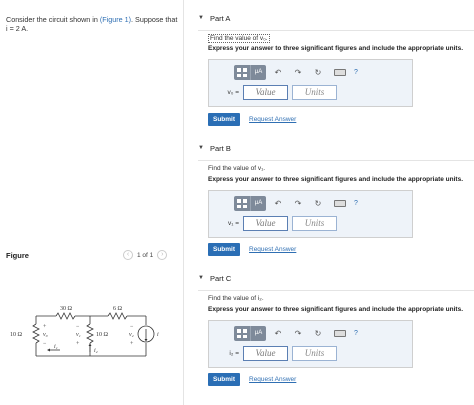  I want to click on plus-sign-v2: +, so click(132, 344).